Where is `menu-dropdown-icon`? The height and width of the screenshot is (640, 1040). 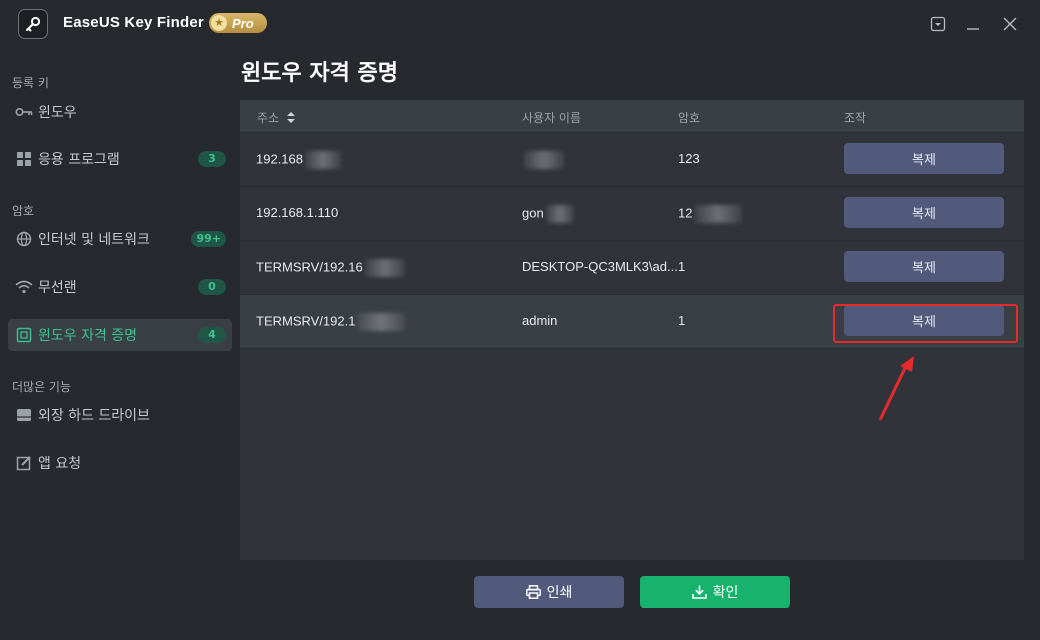
menu-dropdown-icon is located at coordinates (938, 24).